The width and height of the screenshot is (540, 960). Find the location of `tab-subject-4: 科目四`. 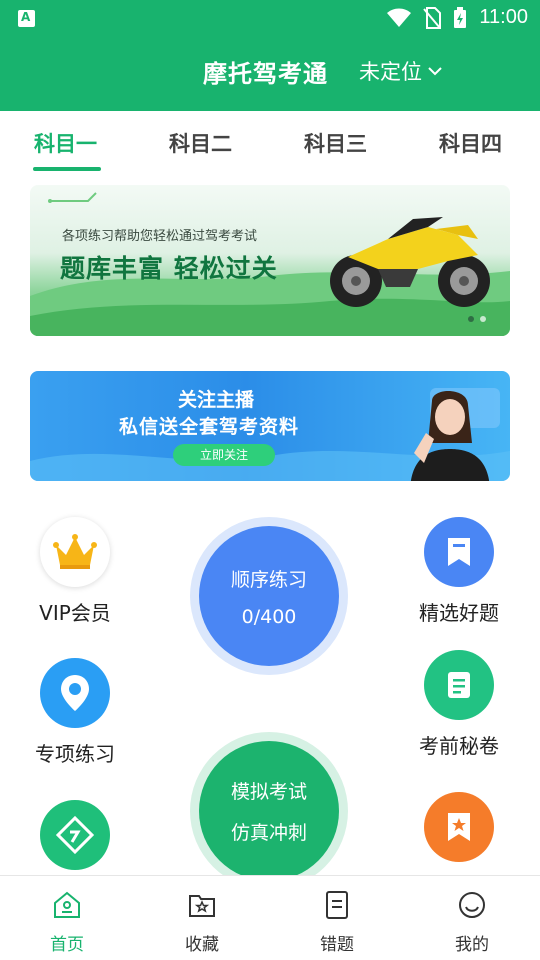

tab-subject-4: 科目四 is located at coordinates (470, 143).